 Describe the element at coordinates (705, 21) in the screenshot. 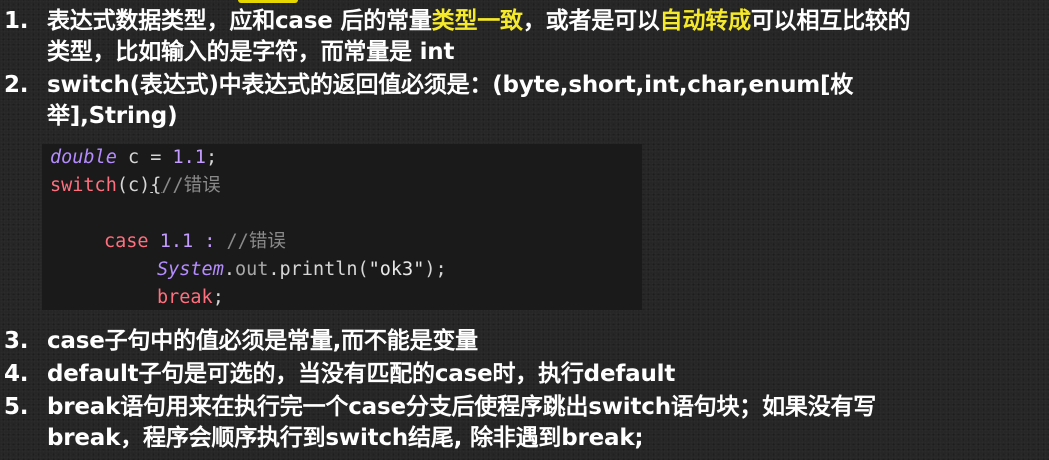

I see `highlight-text: 自动转成` at that location.